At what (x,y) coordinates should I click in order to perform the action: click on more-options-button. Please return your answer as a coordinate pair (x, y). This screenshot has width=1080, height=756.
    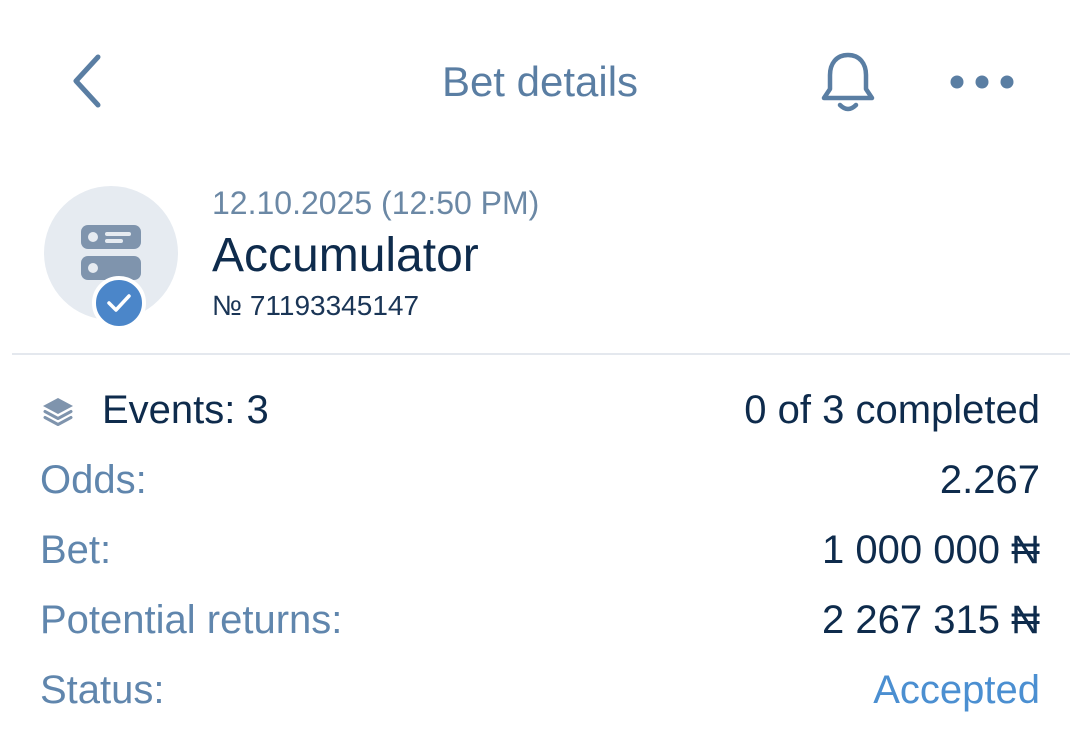
    Looking at the image, I should click on (982, 82).